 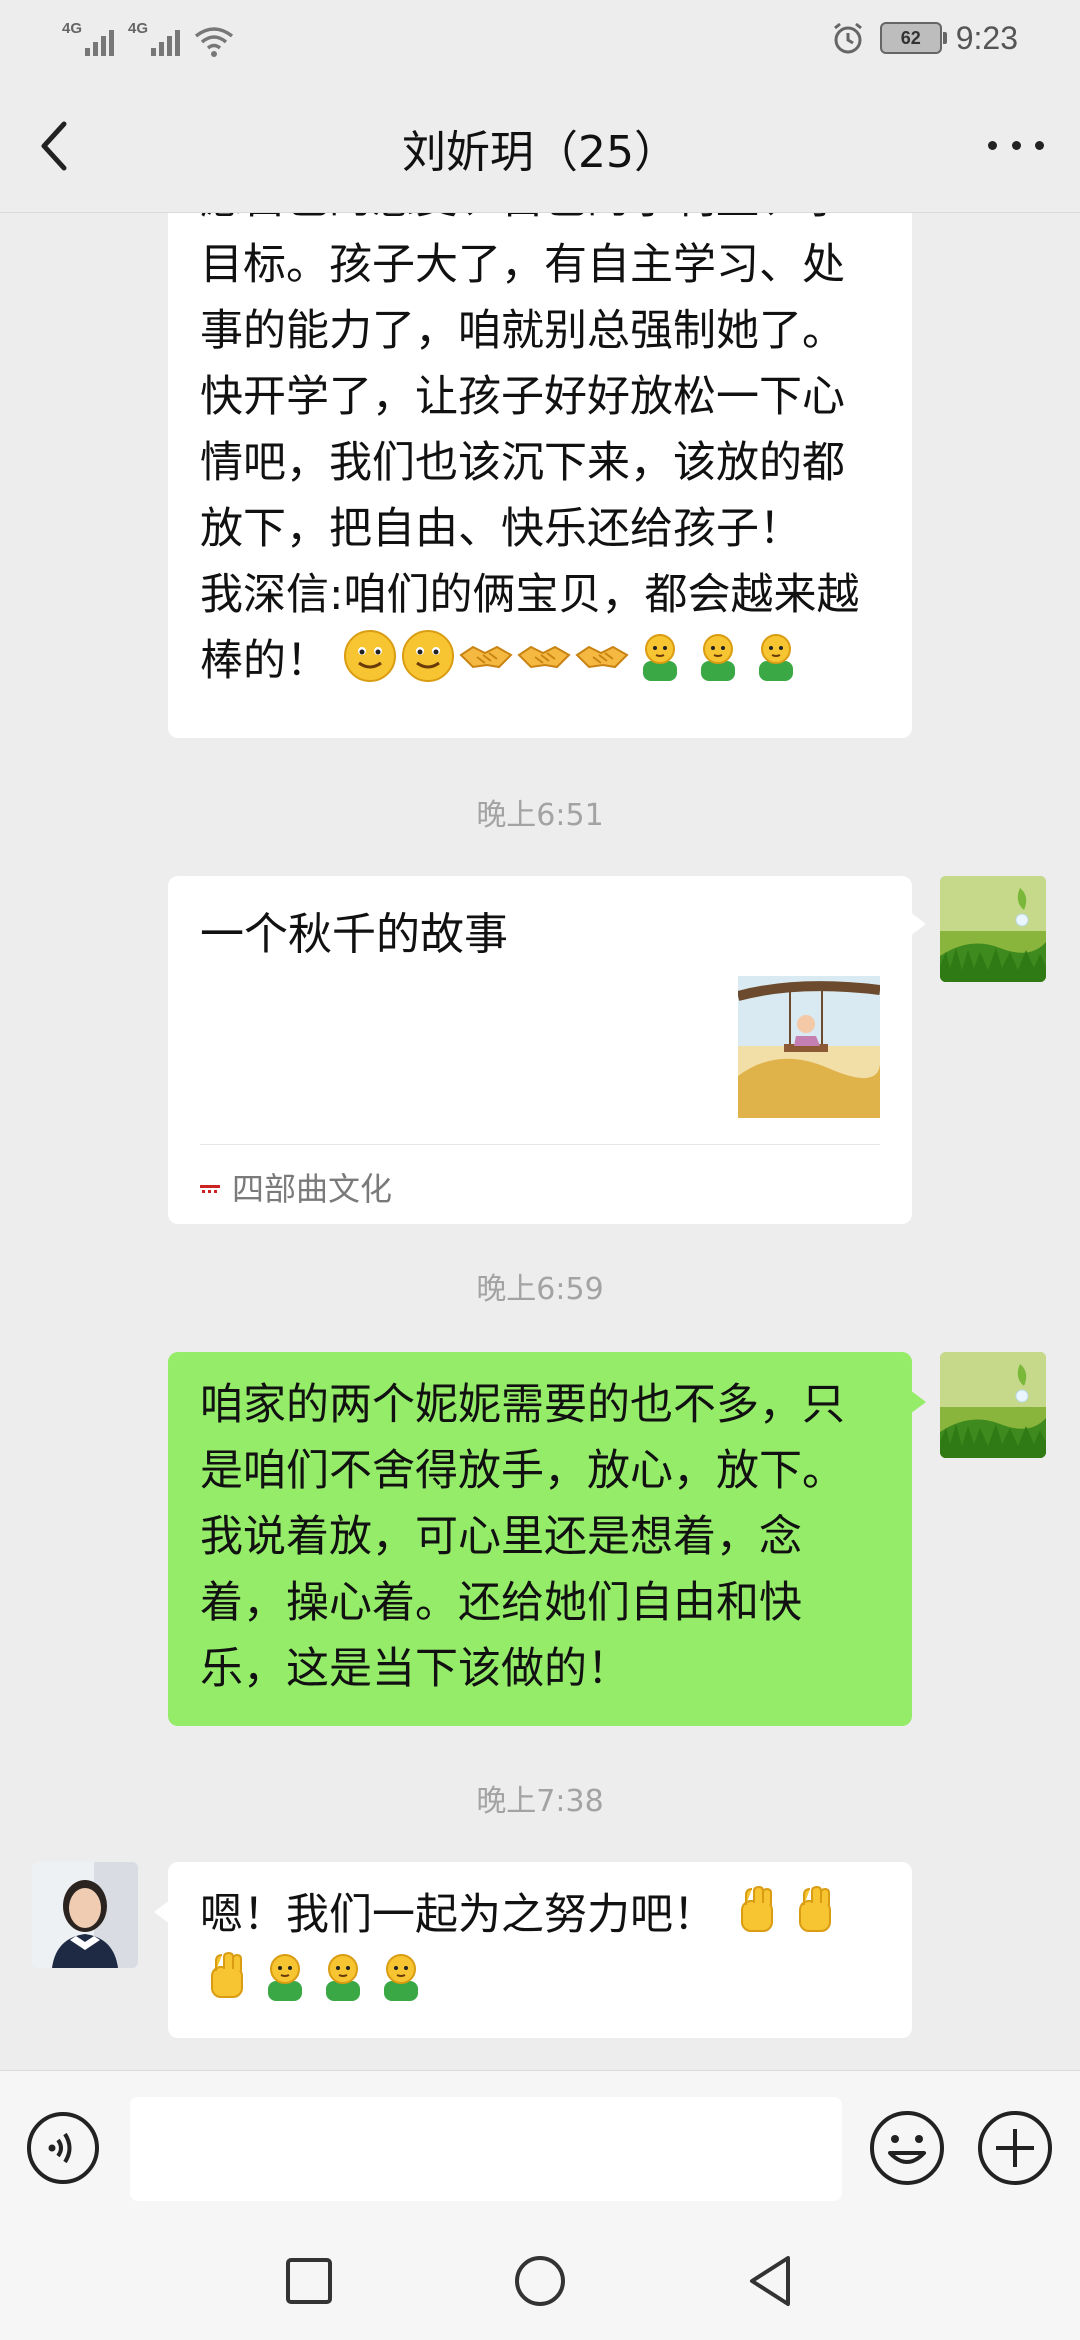 What do you see at coordinates (986, 37) in the screenshot?
I see `clock: 9:23` at bounding box center [986, 37].